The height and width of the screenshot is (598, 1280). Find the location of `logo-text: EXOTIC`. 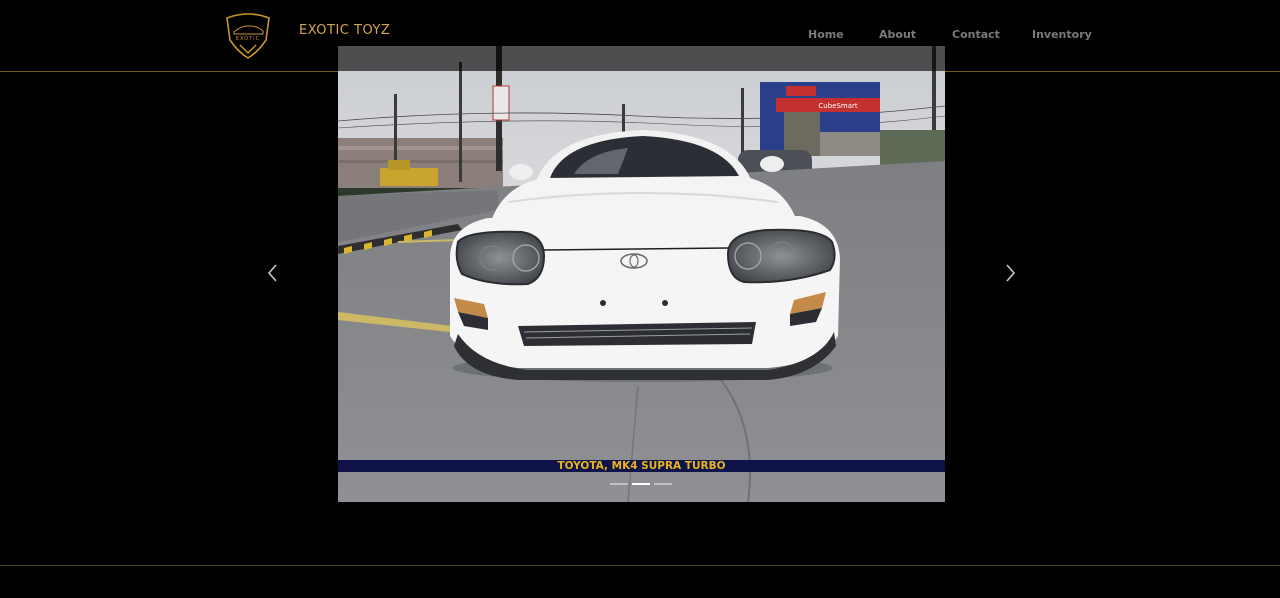

logo-text: EXOTIC is located at coordinates (248, 39).